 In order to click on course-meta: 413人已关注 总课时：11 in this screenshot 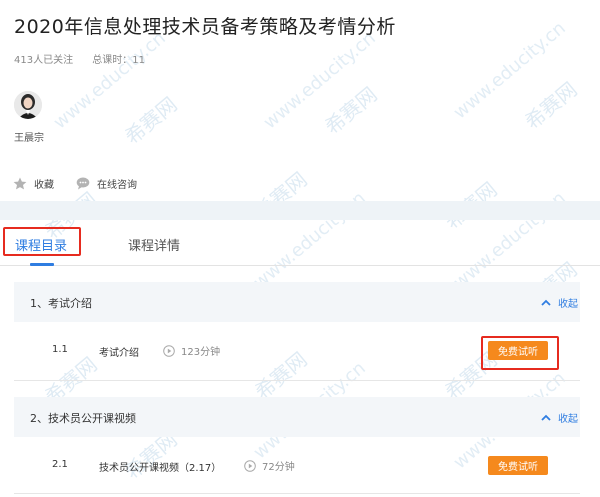, I will do `click(79, 58)`.